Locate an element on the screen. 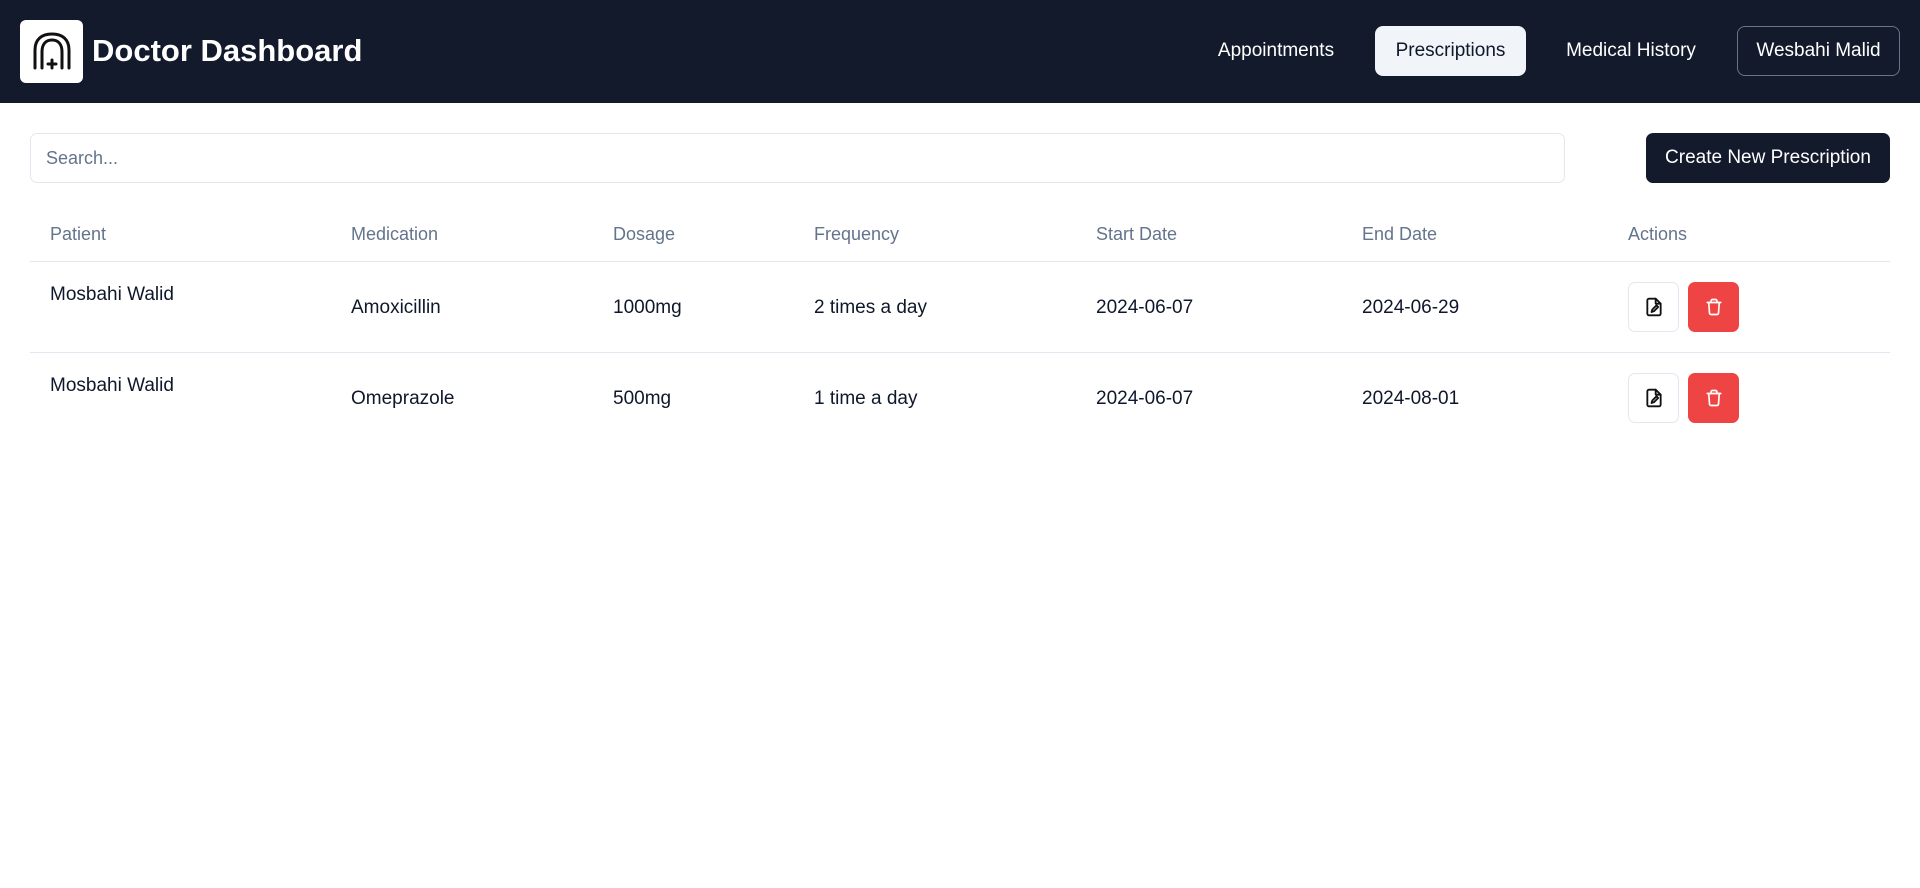 The image size is (1920, 888). app-logo is located at coordinates (51, 51).